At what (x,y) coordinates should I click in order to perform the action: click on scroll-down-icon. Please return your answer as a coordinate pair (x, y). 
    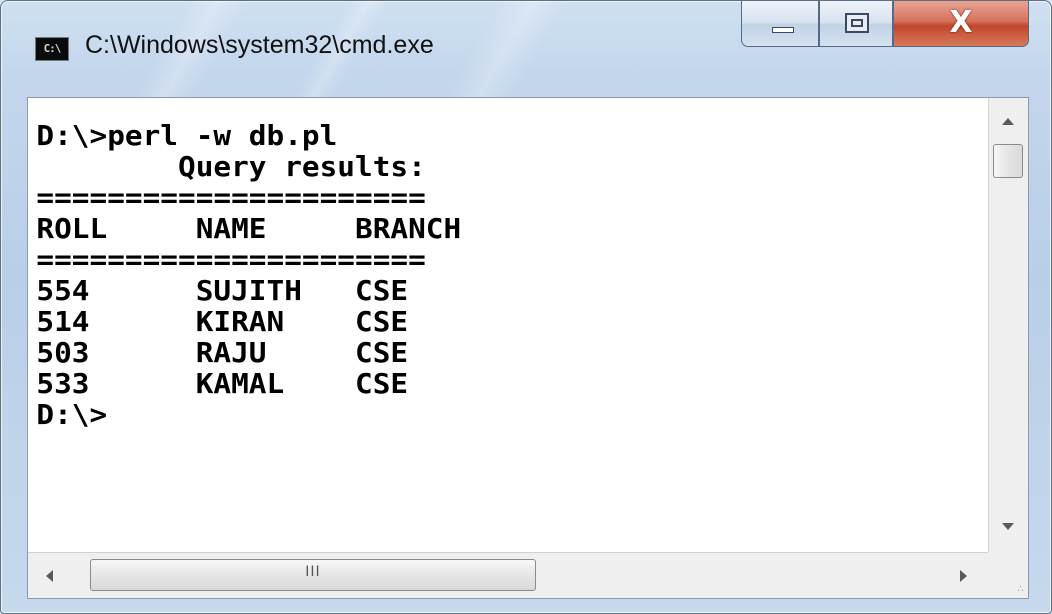
    Looking at the image, I should click on (1008, 526).